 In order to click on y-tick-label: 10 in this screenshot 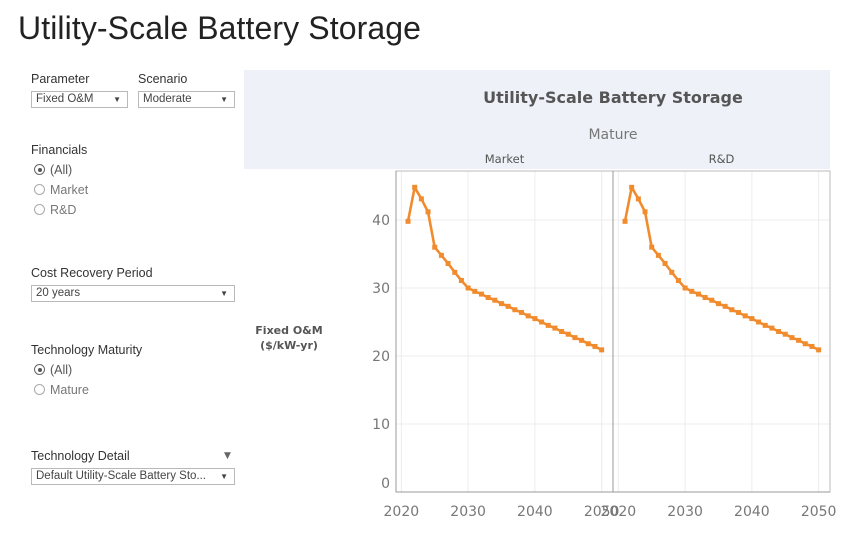, I will do `click(381, 425)`.